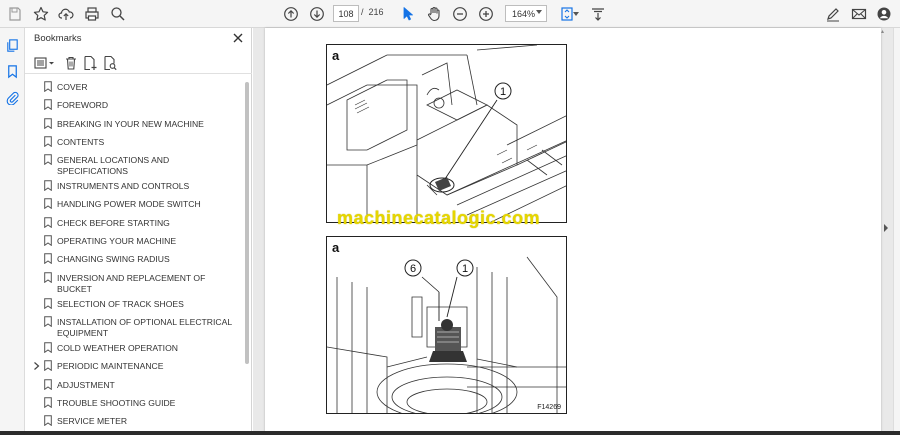 The width and height of the screenshot is (900, 435). What do you see at coordinates (113, 259) in the screenshot?
I see `bookmark-label: CHANGING SWING RADIUS` at bounding box center [113, 259].